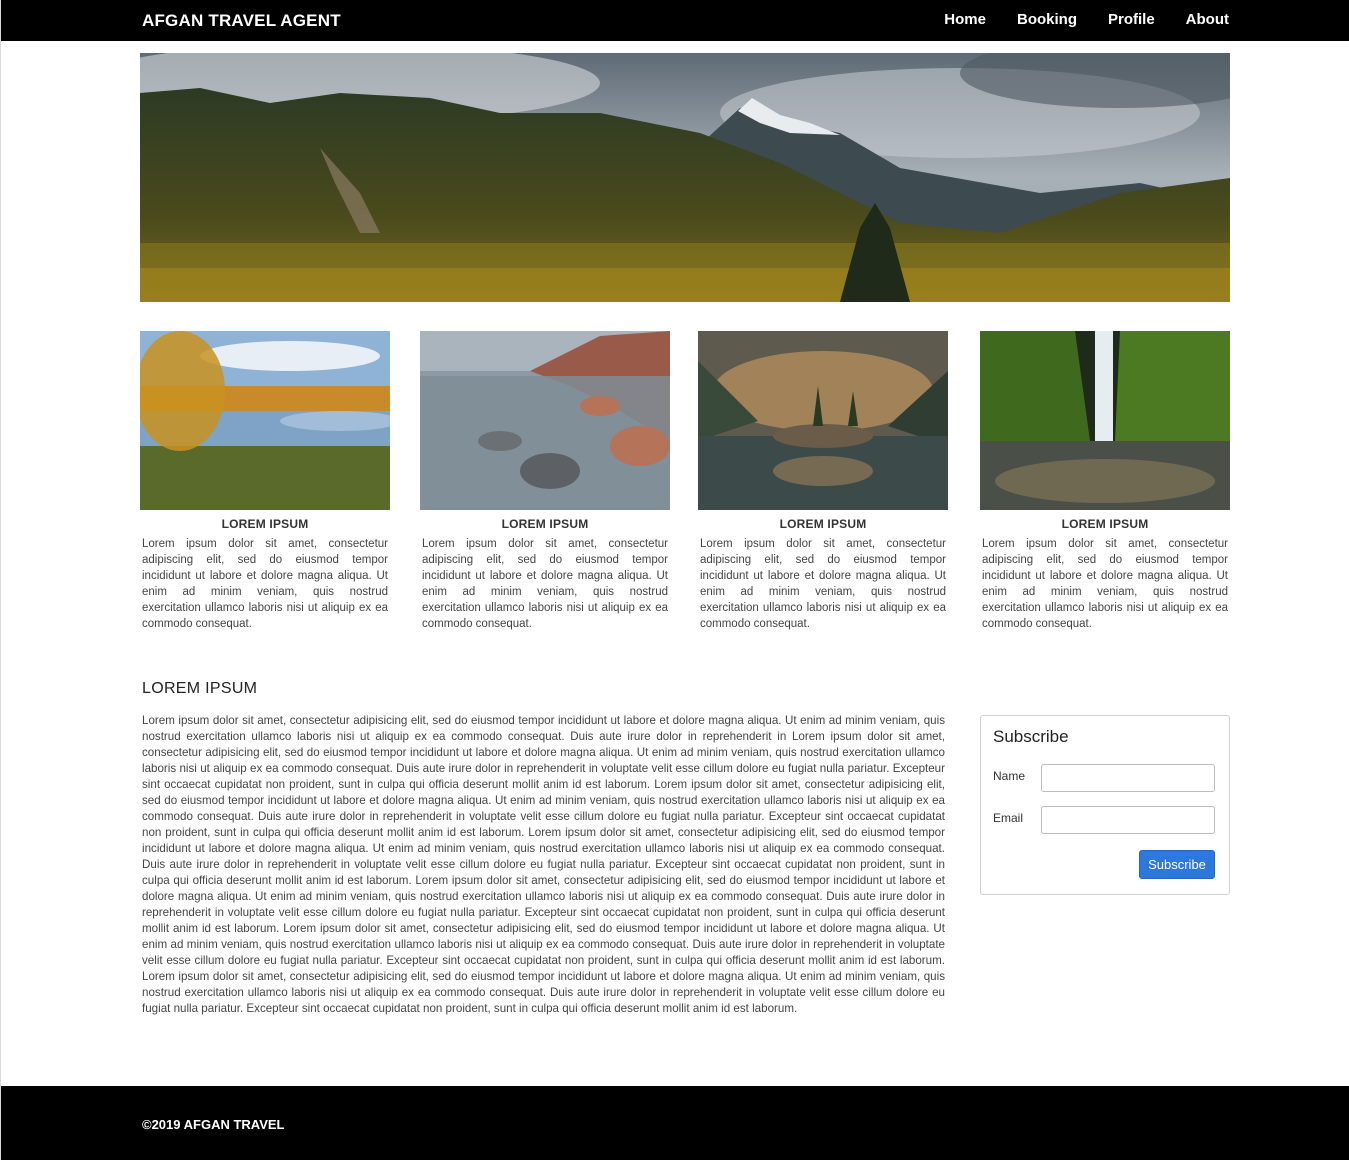 This screenshot has height=1160, width=1349. What do you see at coordinates (1105, 420) in the screenshot?
I see `card-image-waterfall` at bounding box center [1105, 420].